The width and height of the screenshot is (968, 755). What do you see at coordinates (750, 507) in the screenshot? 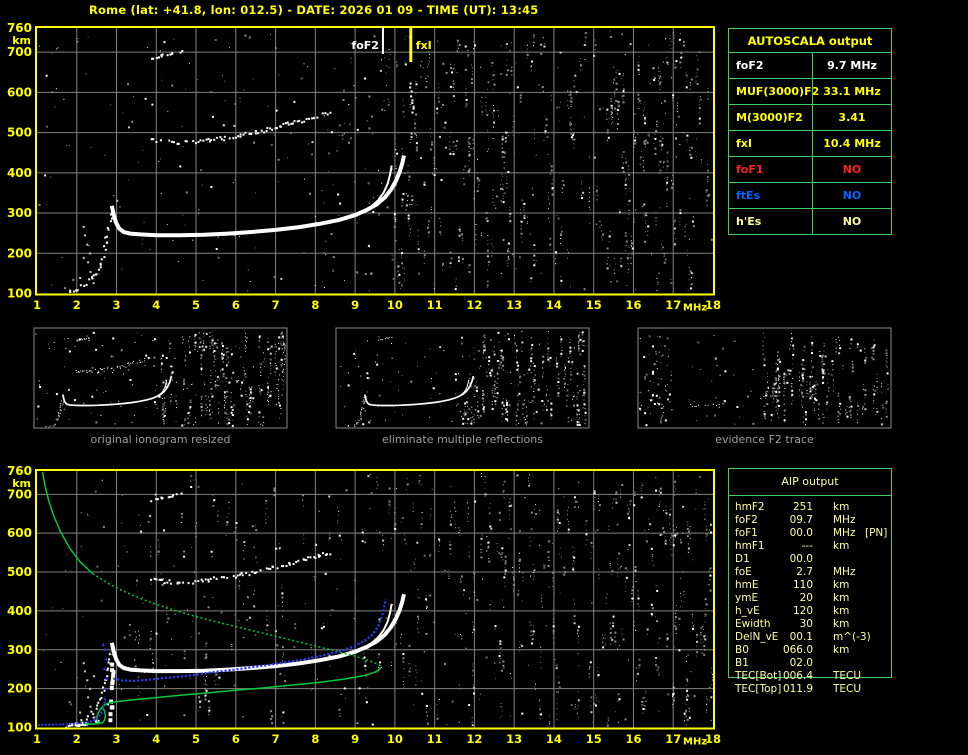
I see `parameter-label: hmF2` at bounding box center [750, 507].